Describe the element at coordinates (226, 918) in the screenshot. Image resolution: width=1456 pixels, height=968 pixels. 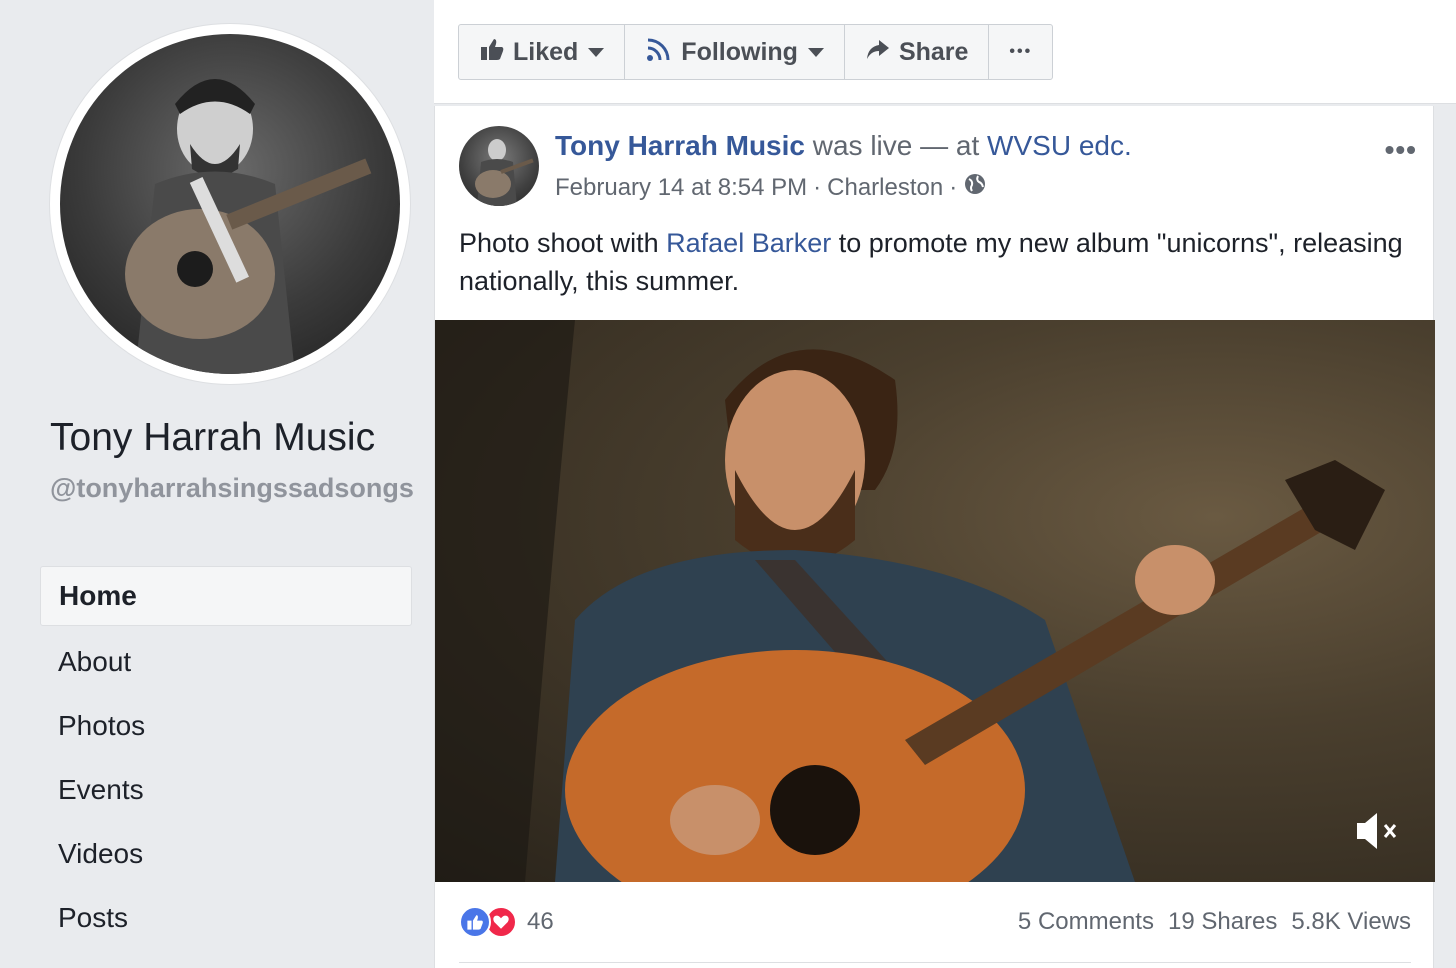
I see `nav-item-posts: Posts` at that location.